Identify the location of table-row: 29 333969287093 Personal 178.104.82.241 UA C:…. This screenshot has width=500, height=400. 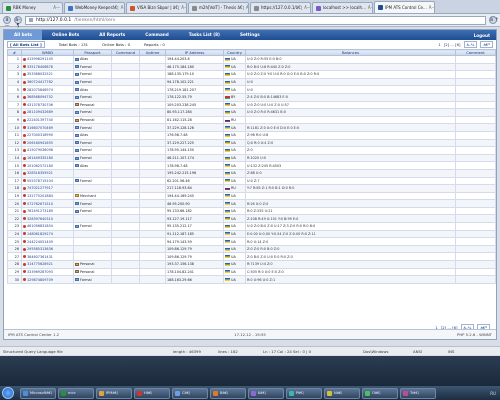
(251, 272).